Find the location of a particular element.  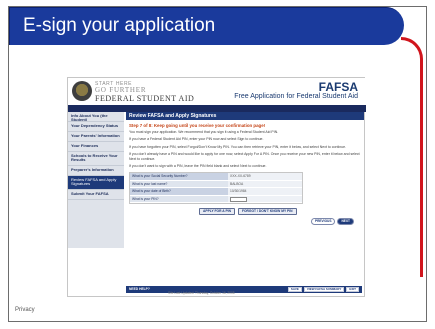

ed-tagline: GO FURTHER is located at coordinates (121, 90).